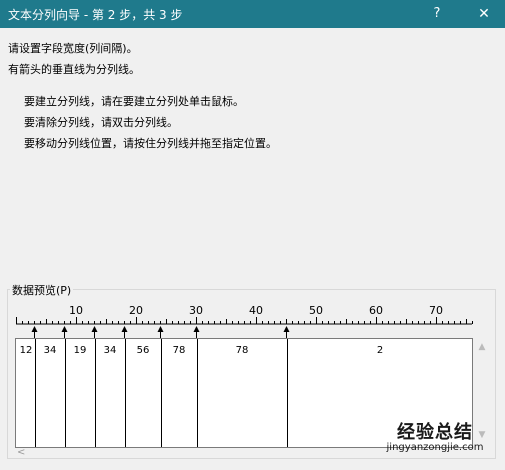  I want to click on ruler-tick-label: 10, so click(76, 311).